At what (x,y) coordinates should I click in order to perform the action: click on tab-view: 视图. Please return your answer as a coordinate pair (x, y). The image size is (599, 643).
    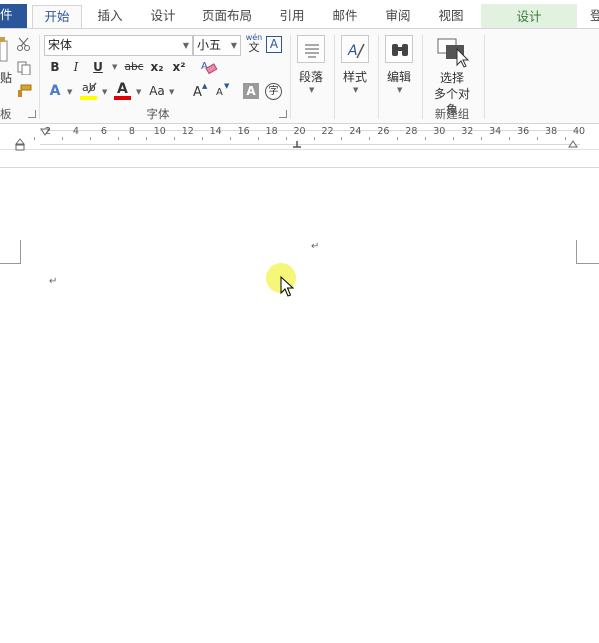
    Looking at the image, I should click on (451, 17).